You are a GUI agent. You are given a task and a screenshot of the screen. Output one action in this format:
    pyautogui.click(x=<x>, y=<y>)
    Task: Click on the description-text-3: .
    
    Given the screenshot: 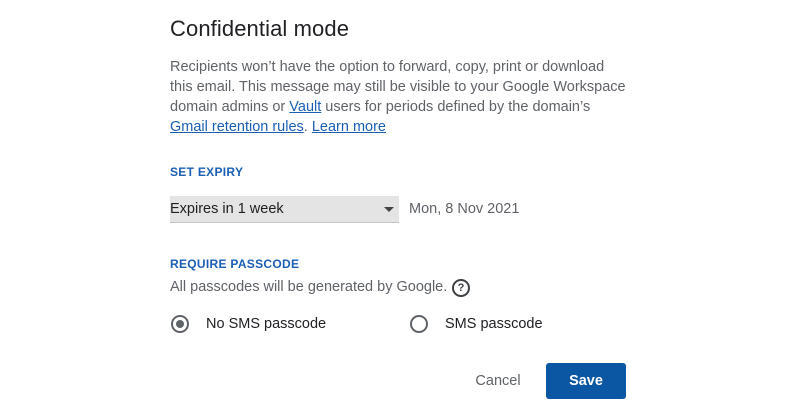 What is the action you would take?
    pyautogui.click(x=307, y=127)
    